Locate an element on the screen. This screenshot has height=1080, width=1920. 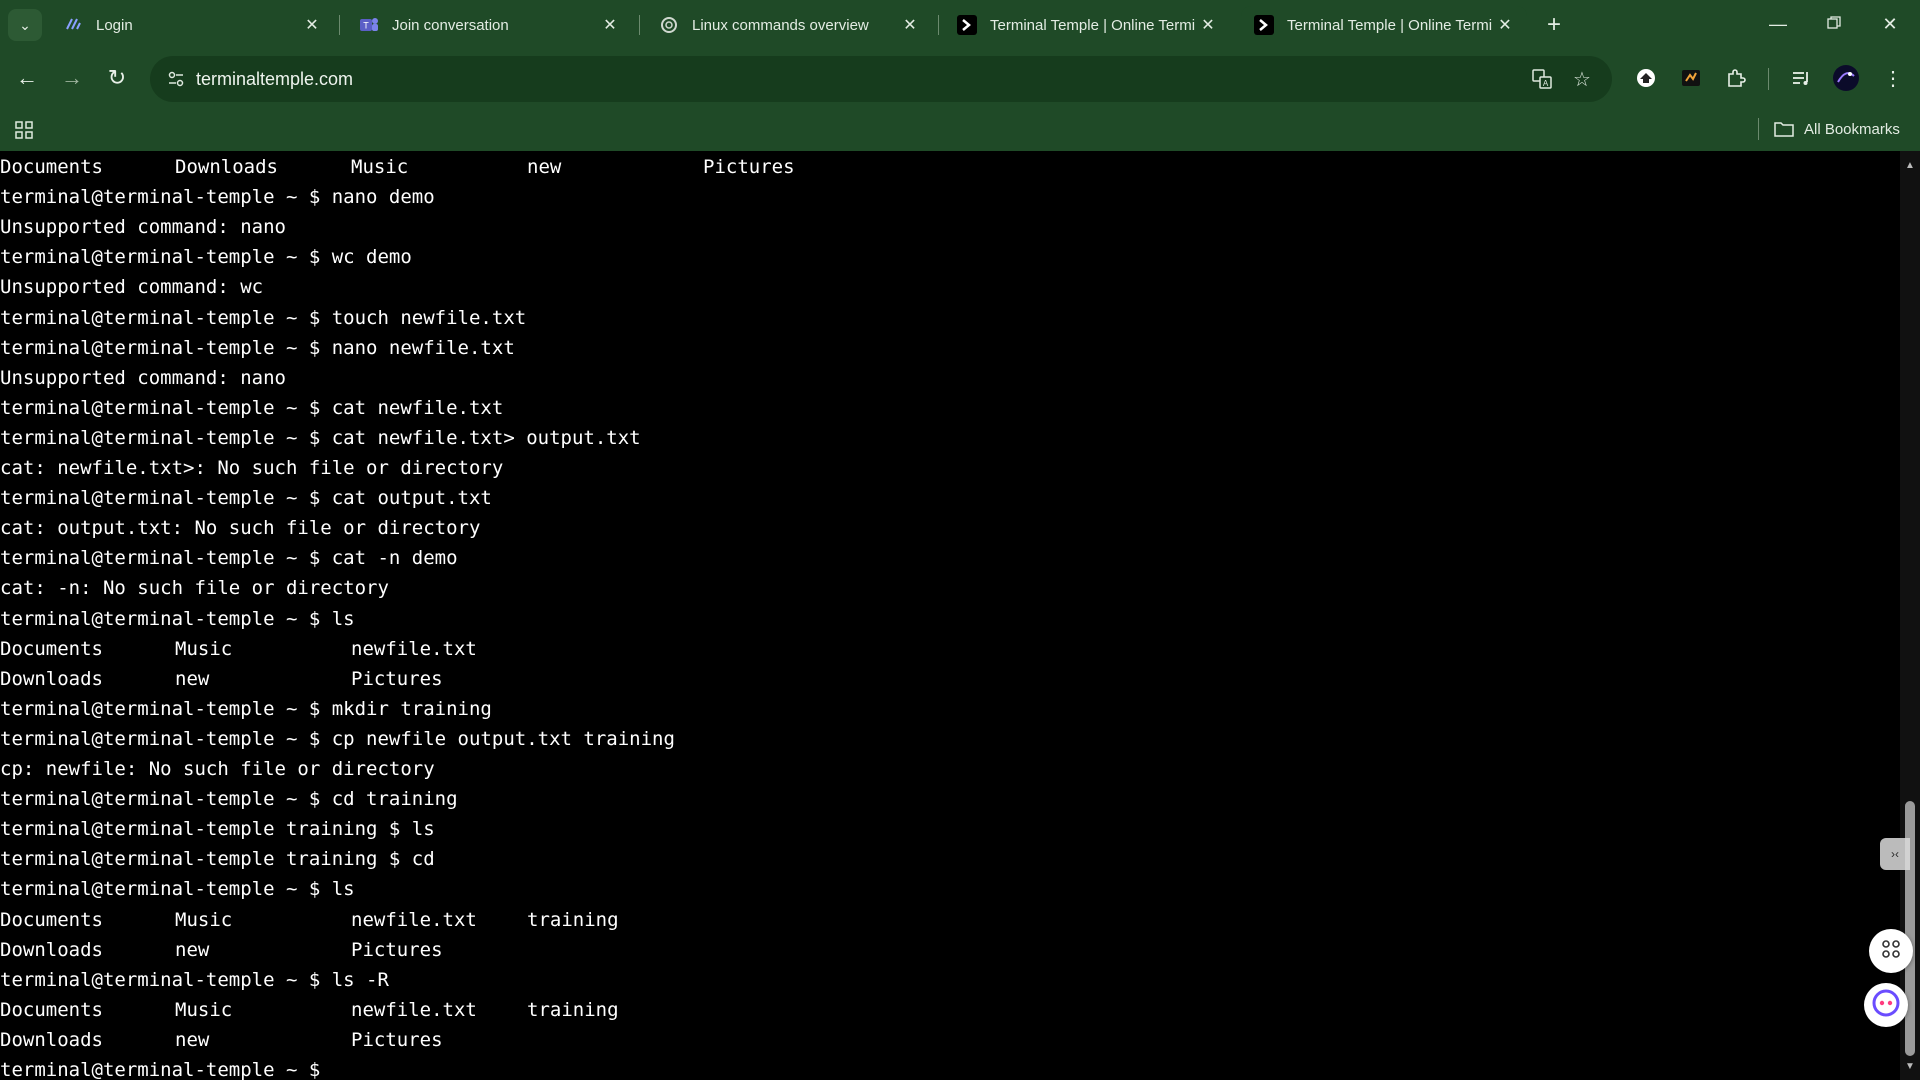
profile-avatar is located at coordinates (1846, 78).